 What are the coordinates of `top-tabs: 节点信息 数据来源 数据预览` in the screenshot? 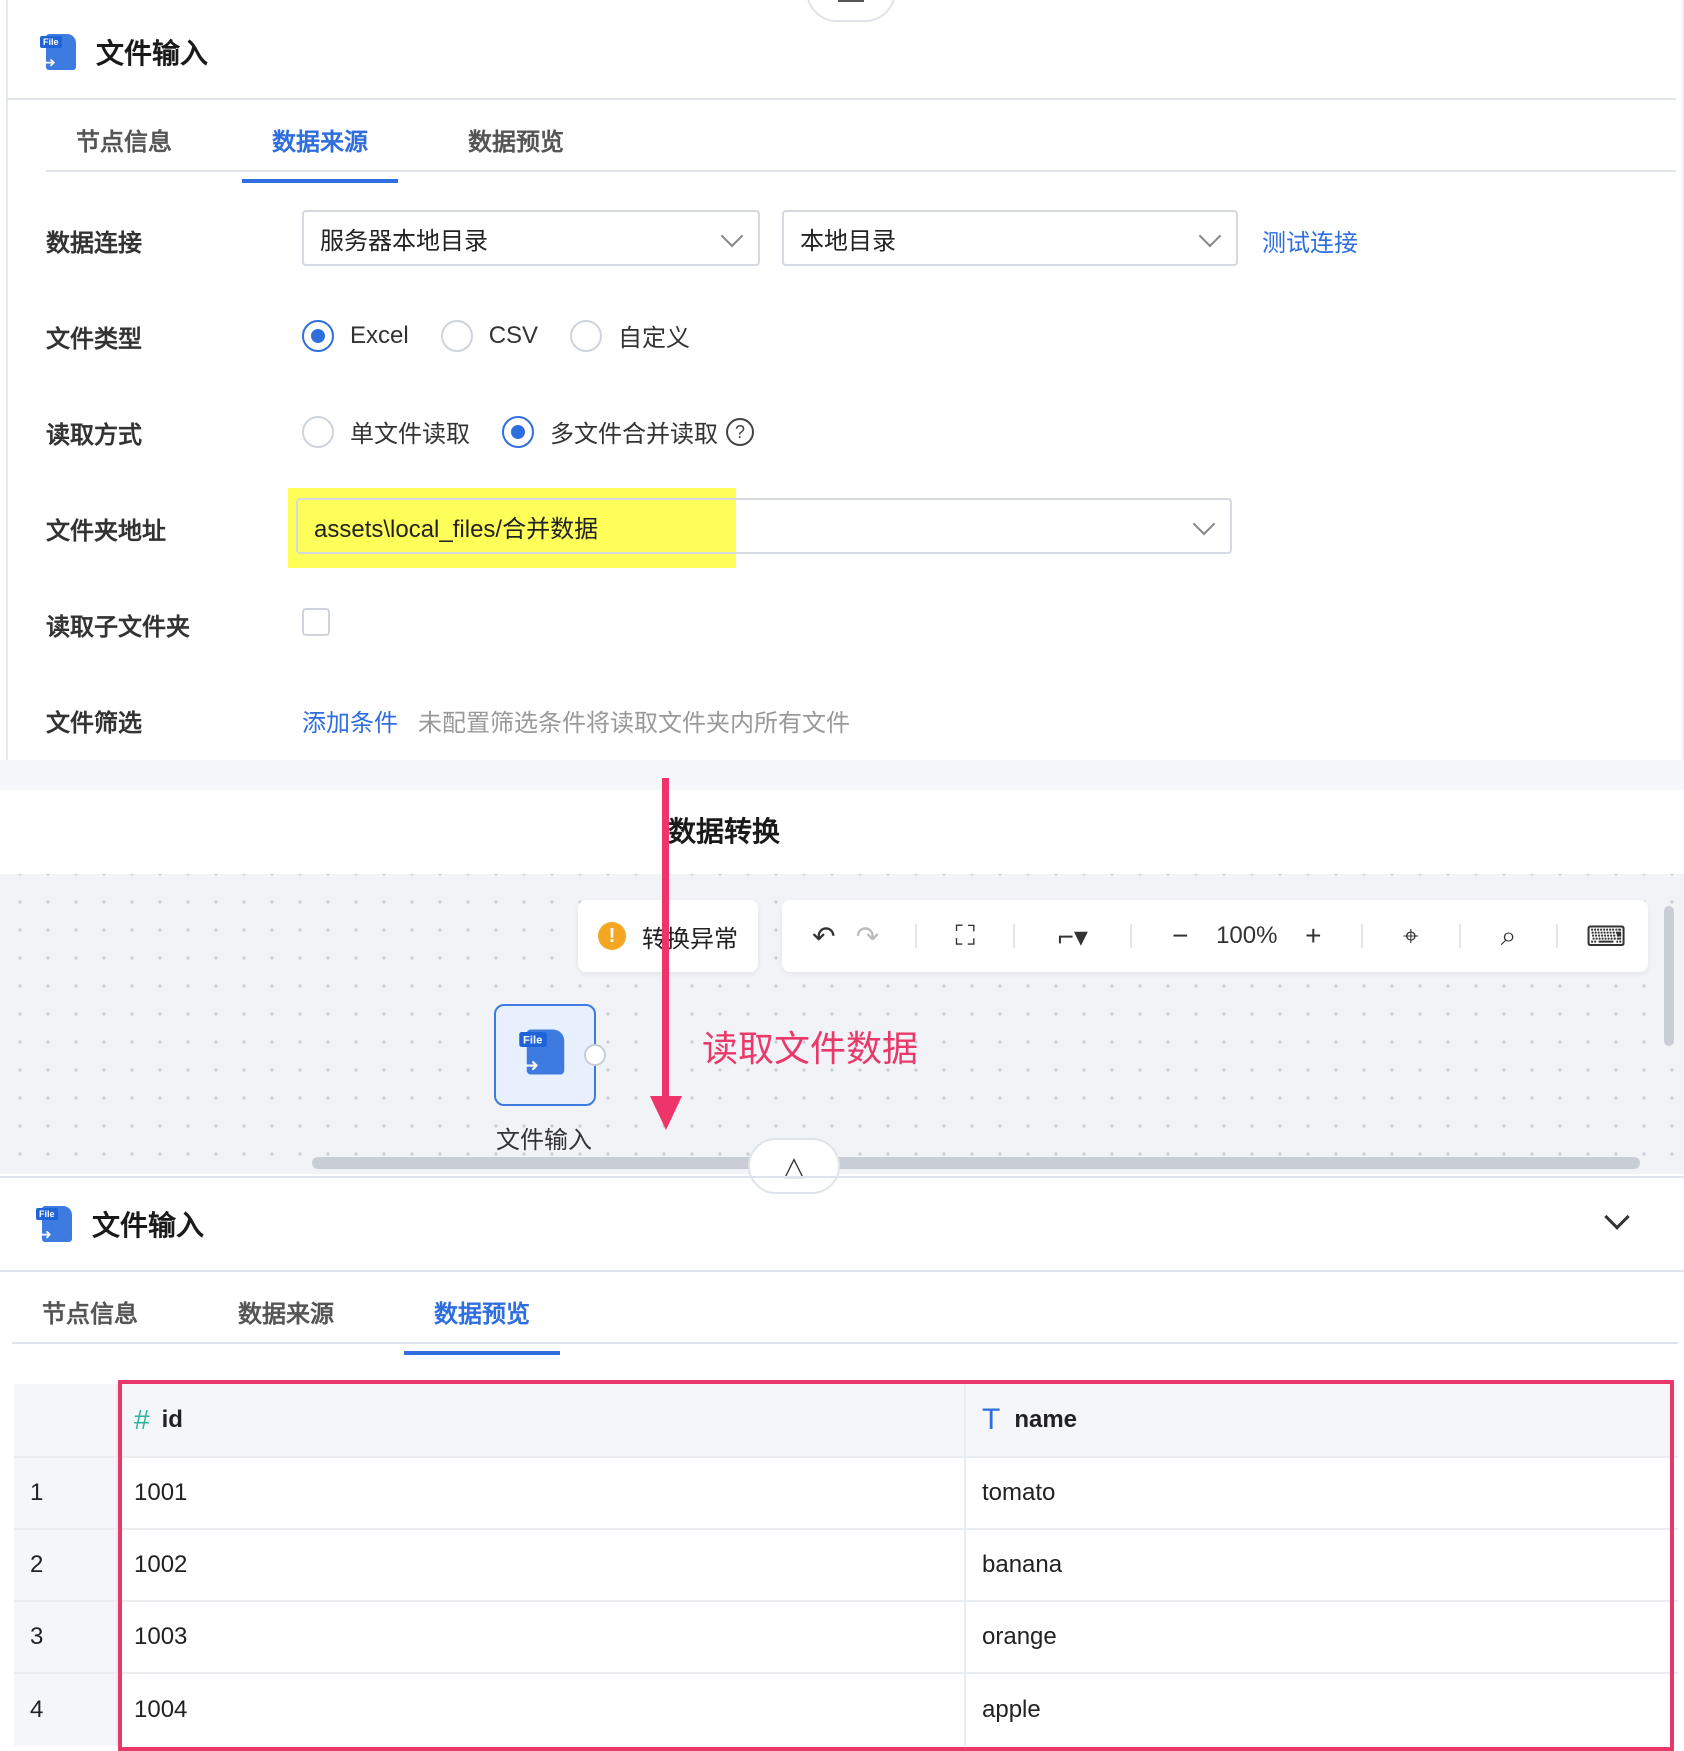 It's located at (320, 152).